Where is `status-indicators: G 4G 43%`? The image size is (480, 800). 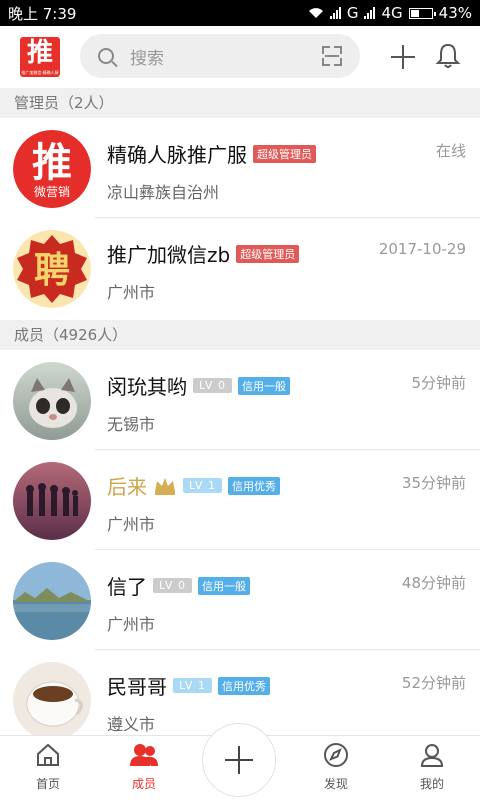
status-indicators: G 4G 43% is located at coordinates (390, 13).